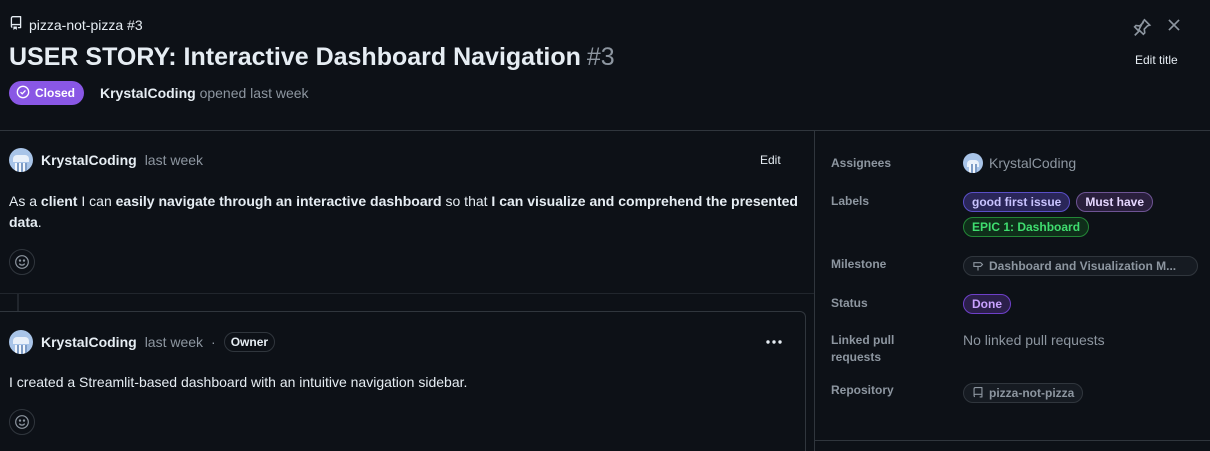 The height and width of the screenshot is (451, 1210). I want to click on linked-prs-label: Linked pull requests, so click(862, 349).